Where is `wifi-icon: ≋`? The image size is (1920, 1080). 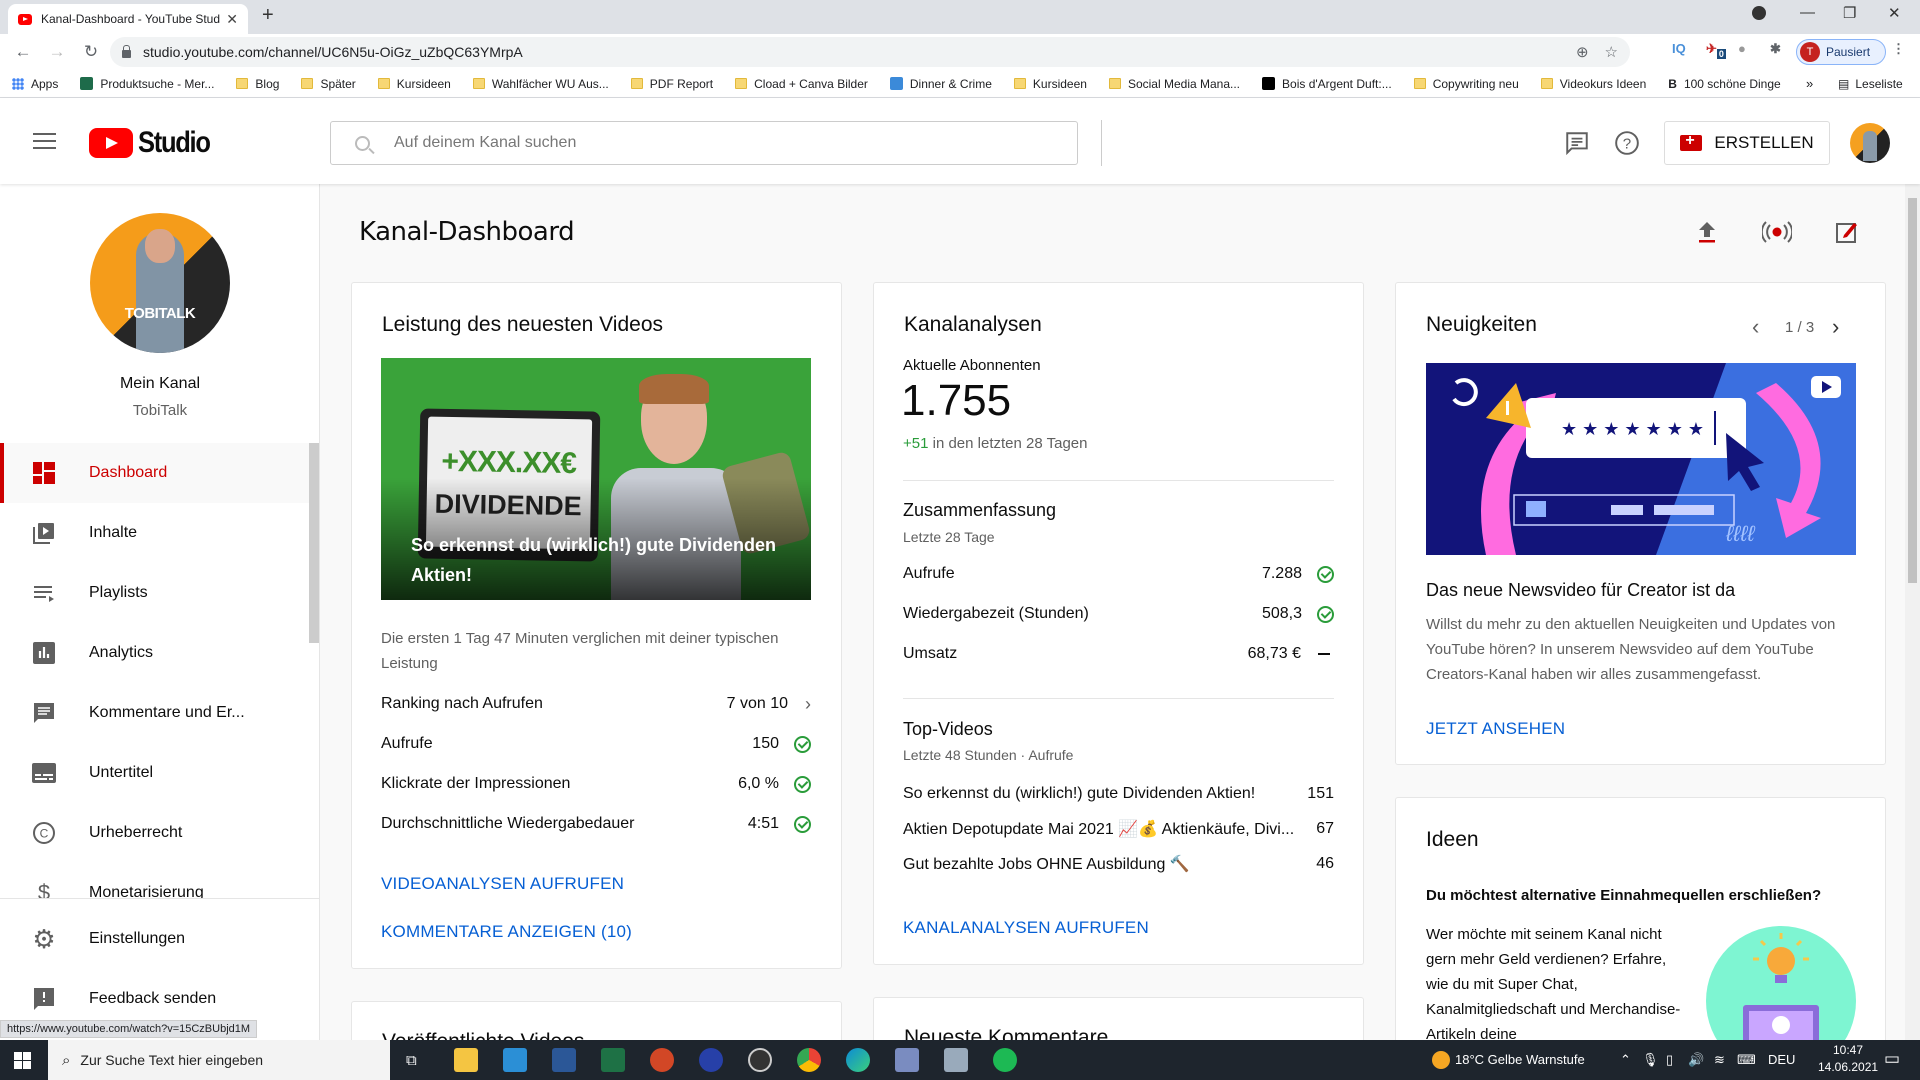
wifi-icon: ≋ is located at coordinates (1719, 1060).